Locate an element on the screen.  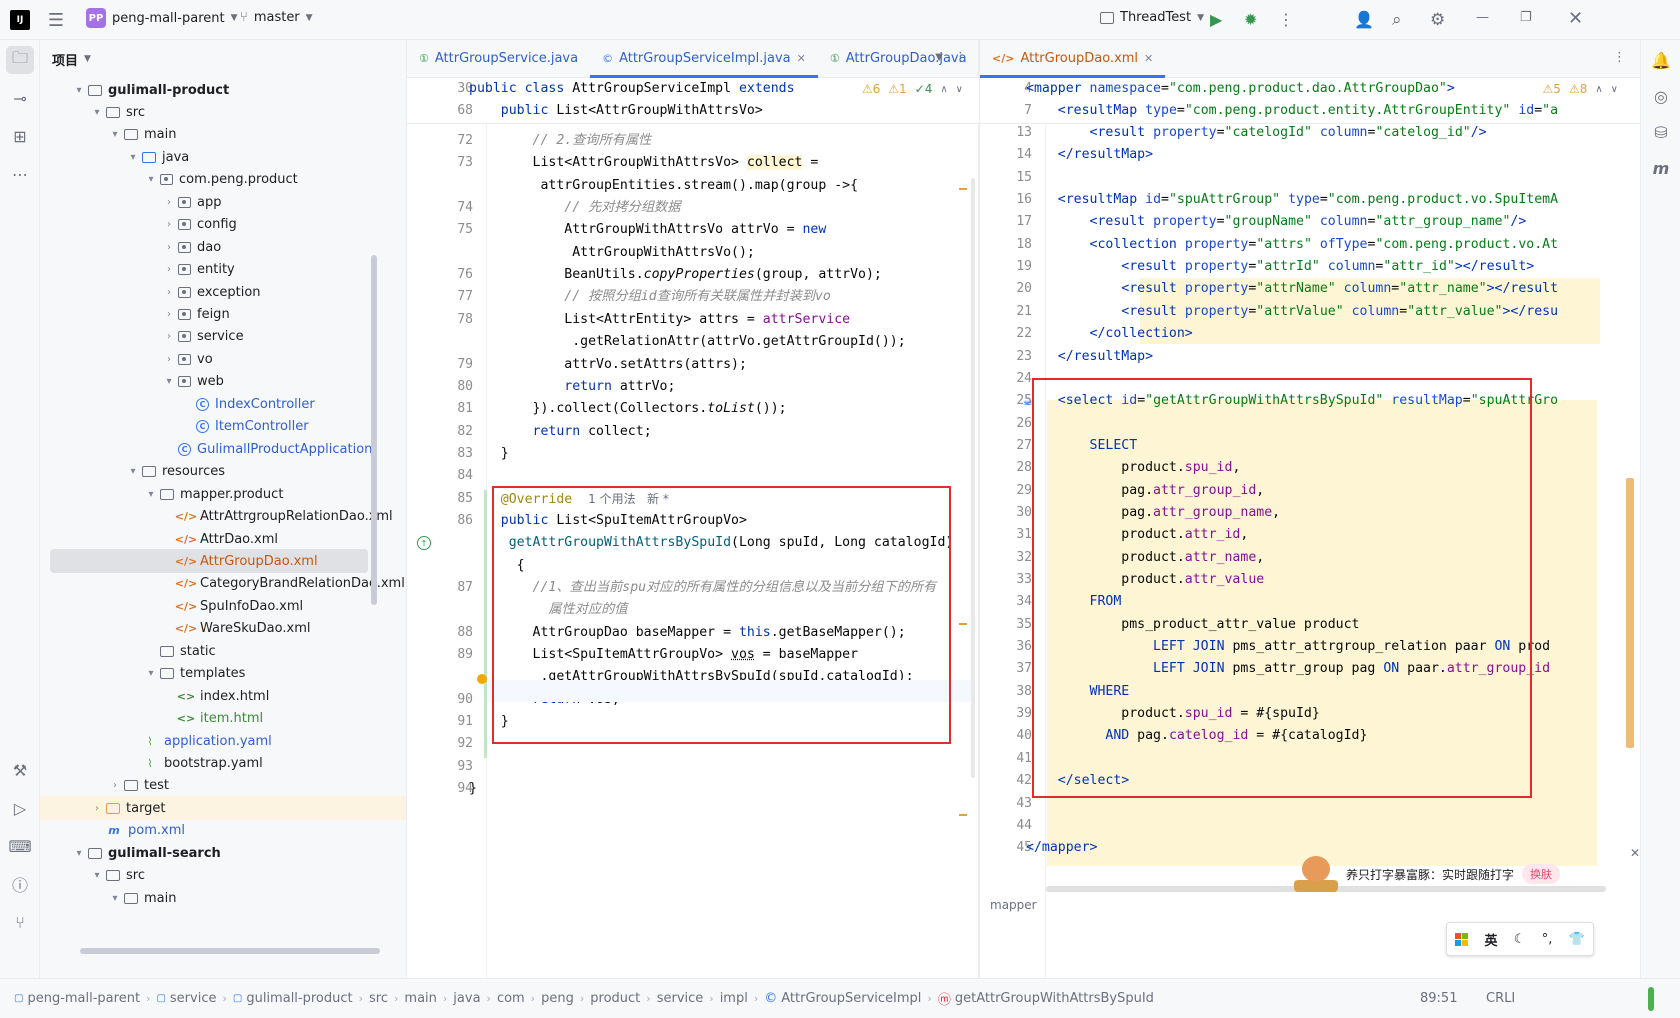
status-breadcrumb-item: ▢ peng-mall-parent is located at coordinates (77, 998).